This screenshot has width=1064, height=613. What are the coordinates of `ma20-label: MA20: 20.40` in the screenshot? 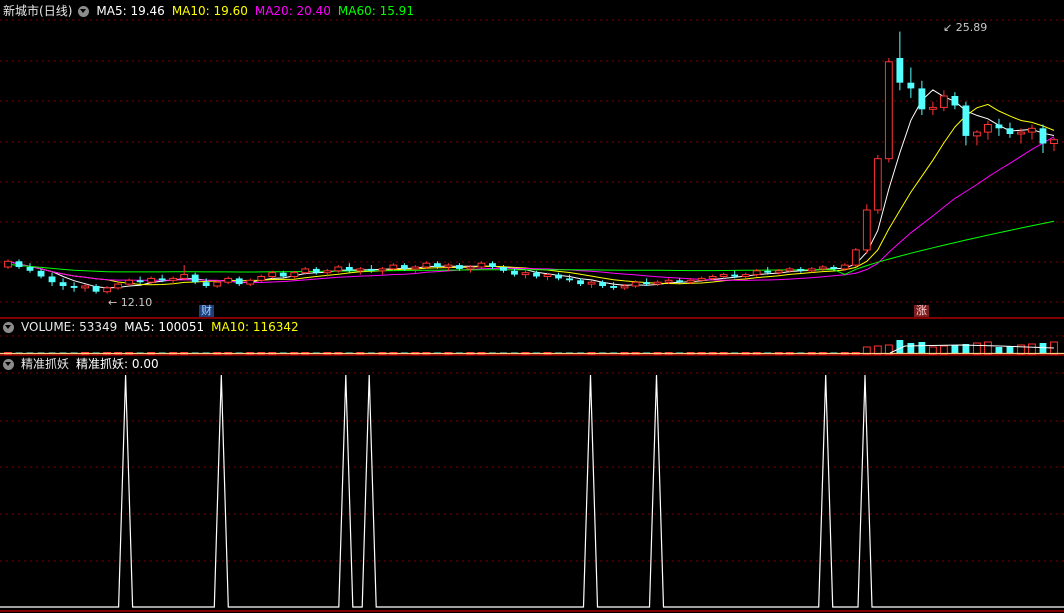 It's located at (292, 11).